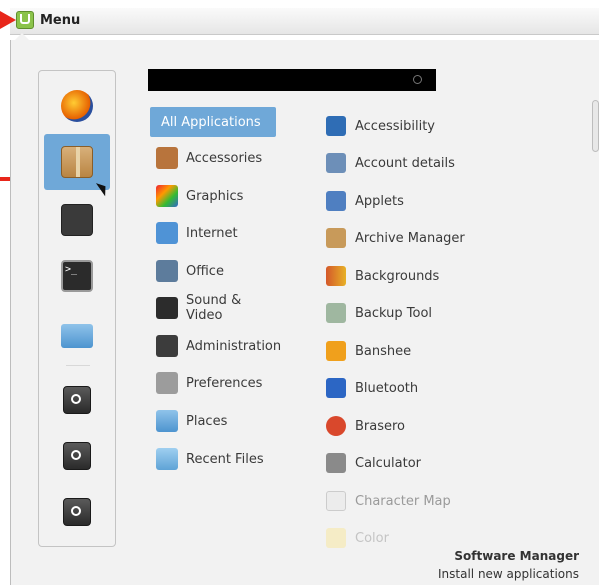  I want to click on favorite-system-settings, so click(77, 220).